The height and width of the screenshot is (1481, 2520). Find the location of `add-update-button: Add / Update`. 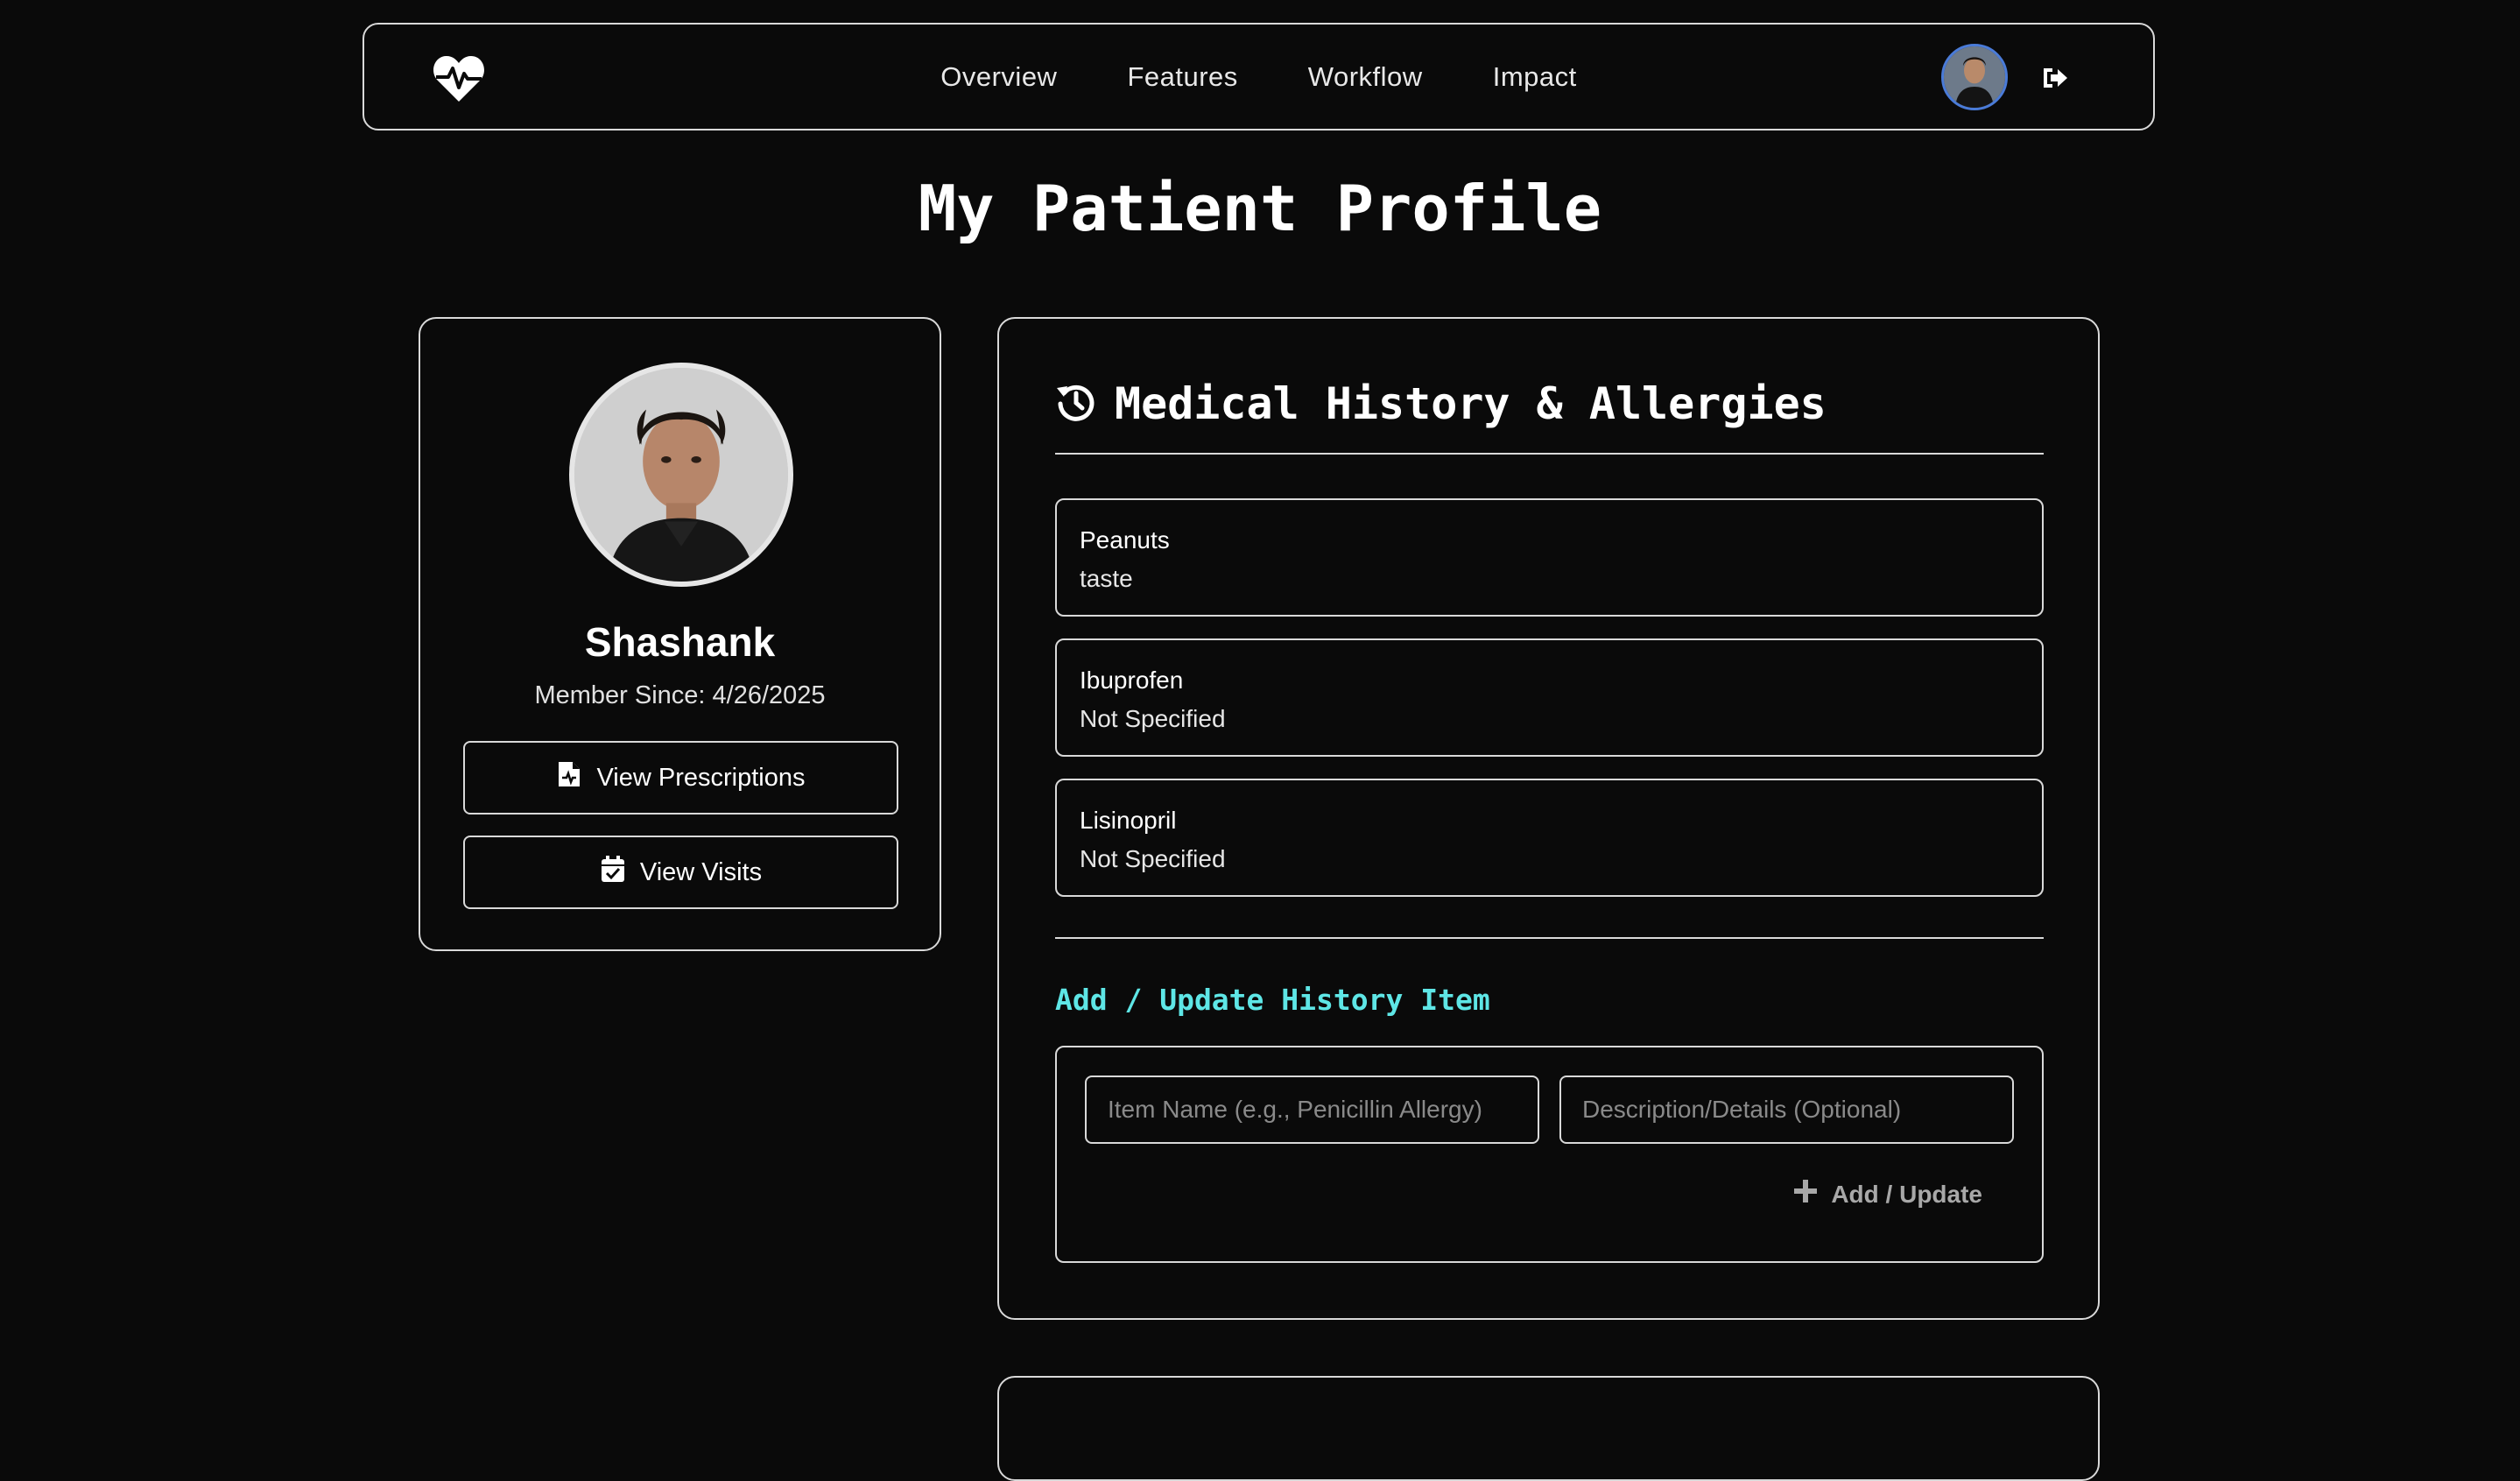

add-update-button: Add / Update is located at coordinates (1887, 1194).